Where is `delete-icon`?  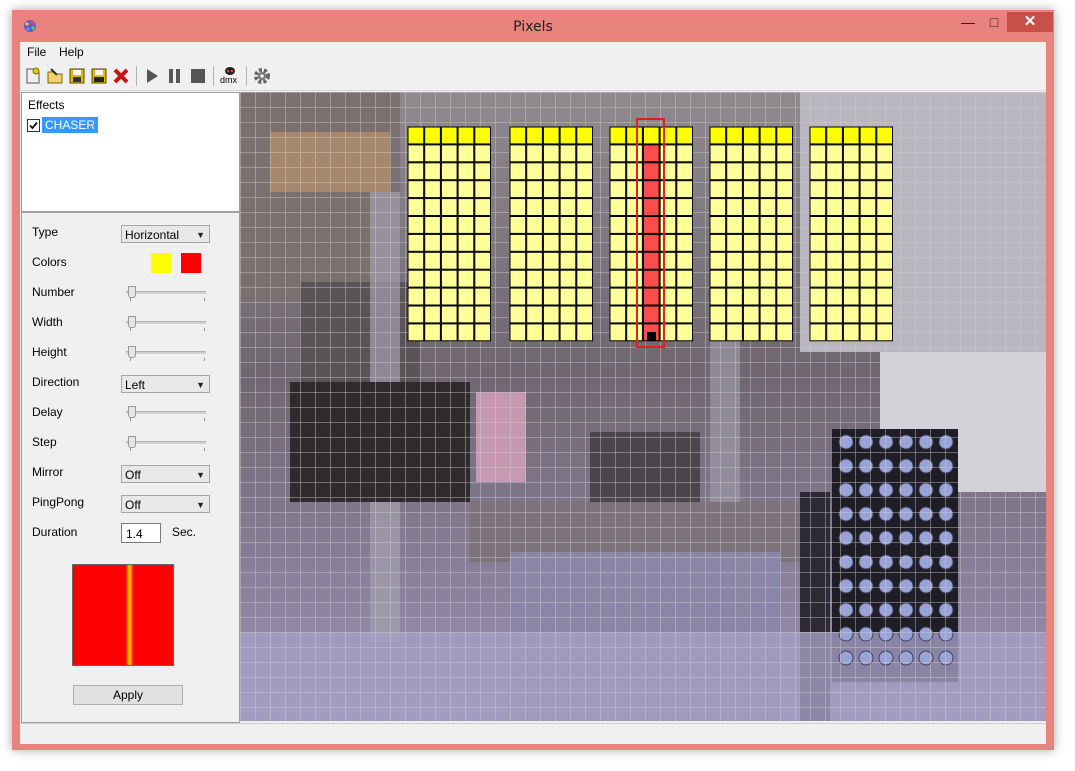 delete-icon is located at coordinates (121, 76).